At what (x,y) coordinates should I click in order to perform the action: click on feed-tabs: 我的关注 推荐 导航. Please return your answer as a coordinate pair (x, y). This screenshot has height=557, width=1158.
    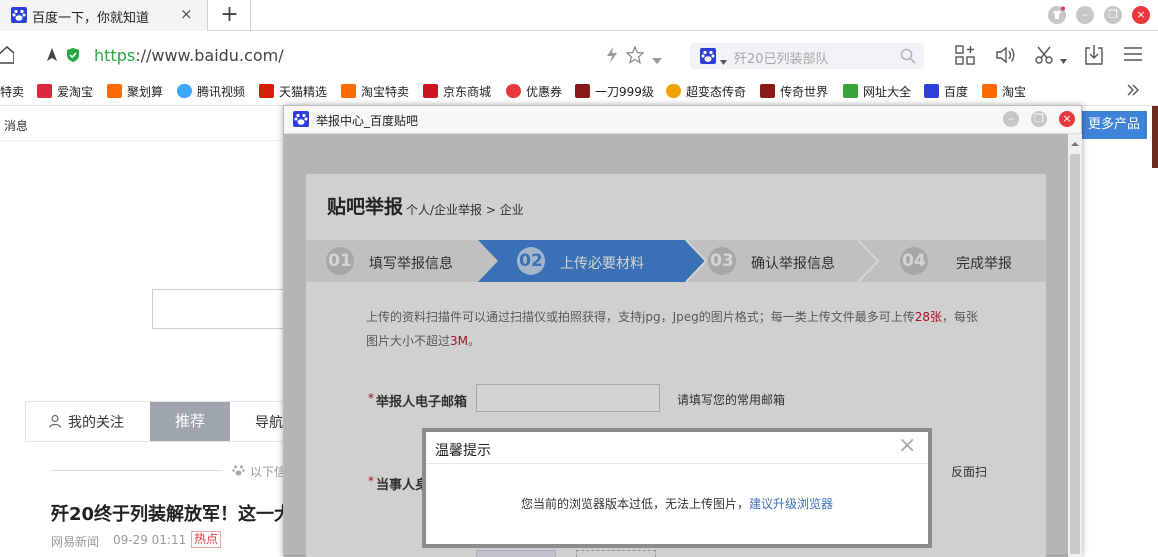
    Looking at the image, I should click on (155, 421).